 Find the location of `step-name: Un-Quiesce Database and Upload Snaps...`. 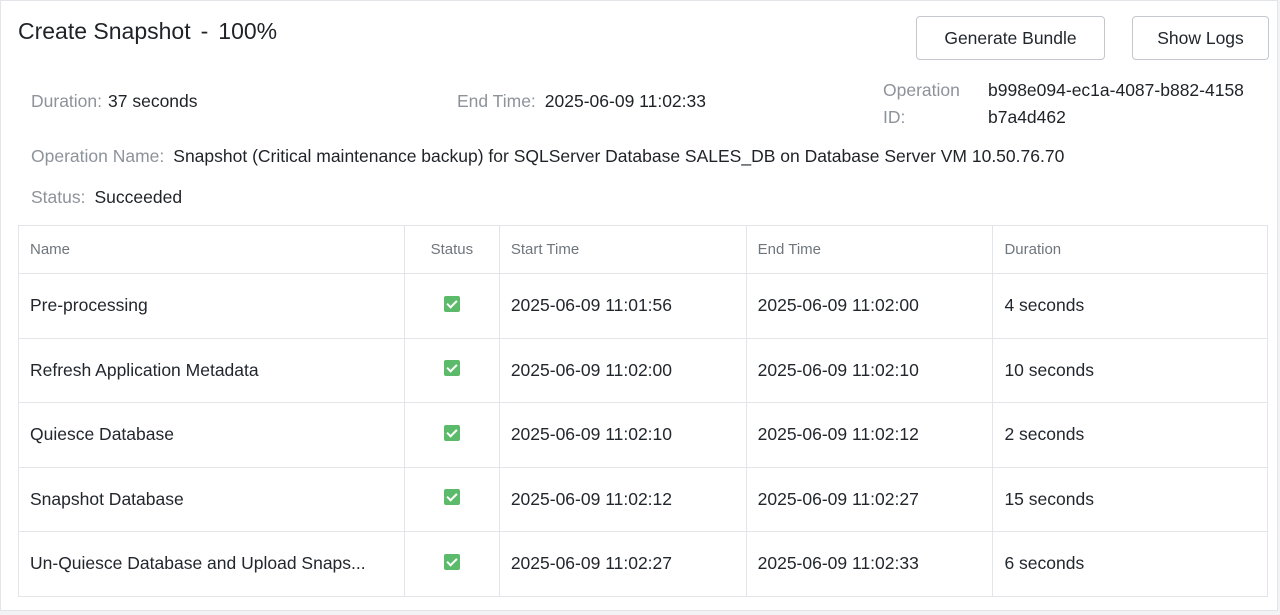

step-name: Un-Quiesce Database and Upload Snaps... is located at coordinates (211, 564).